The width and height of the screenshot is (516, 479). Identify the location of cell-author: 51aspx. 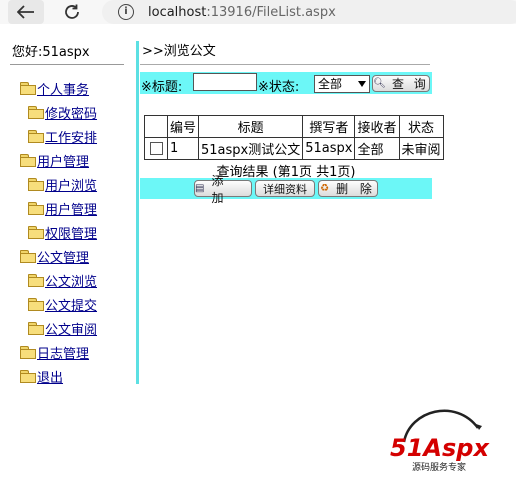
(329, 148).